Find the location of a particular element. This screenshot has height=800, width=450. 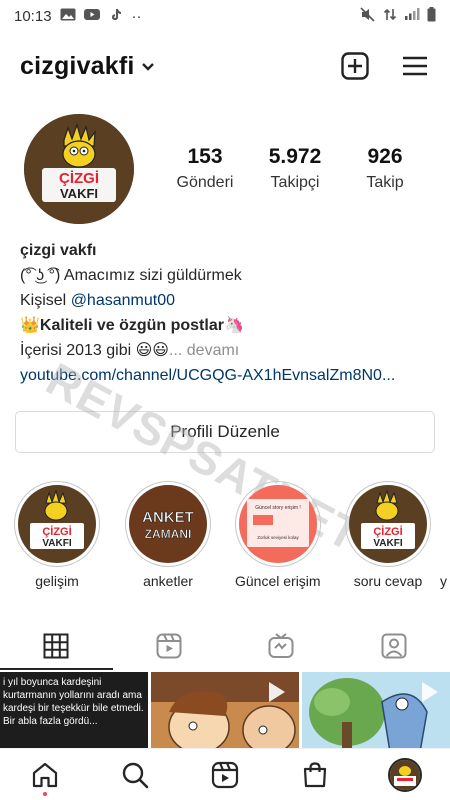

new-post-icon is located at coordinates (355, 66).